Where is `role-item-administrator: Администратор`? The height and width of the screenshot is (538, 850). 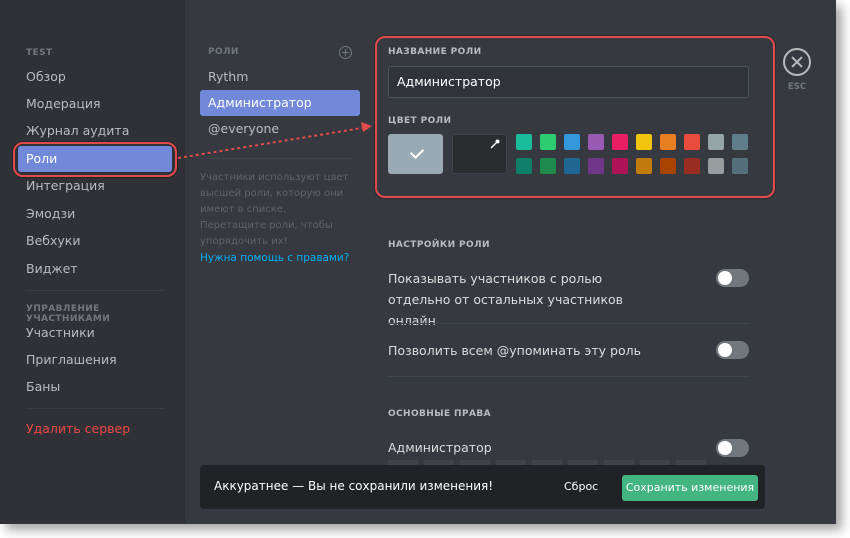
role-item-administrator: Администратор is located at coordinates (280, 103).